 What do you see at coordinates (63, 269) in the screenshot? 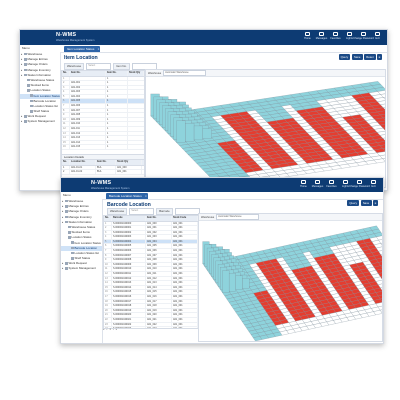
I see `chevron-right-icon: ▸` at bounding box center [63, 269].